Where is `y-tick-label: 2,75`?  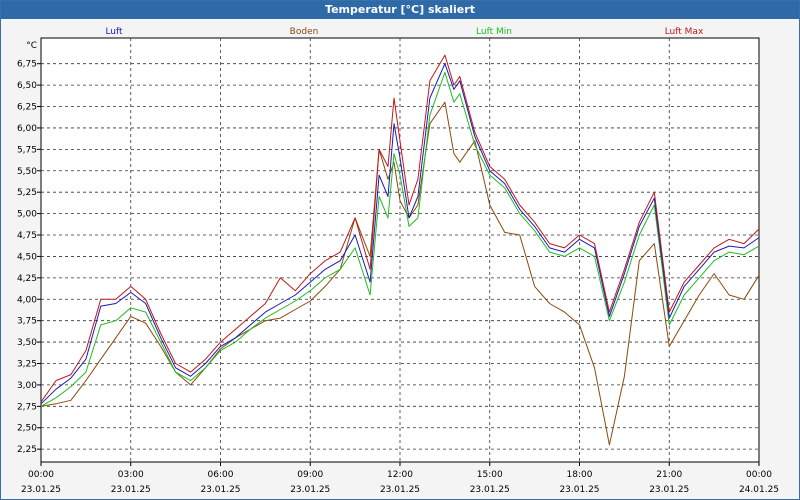
y-tick-label: 2,75 is located at coordinates (27, 407).